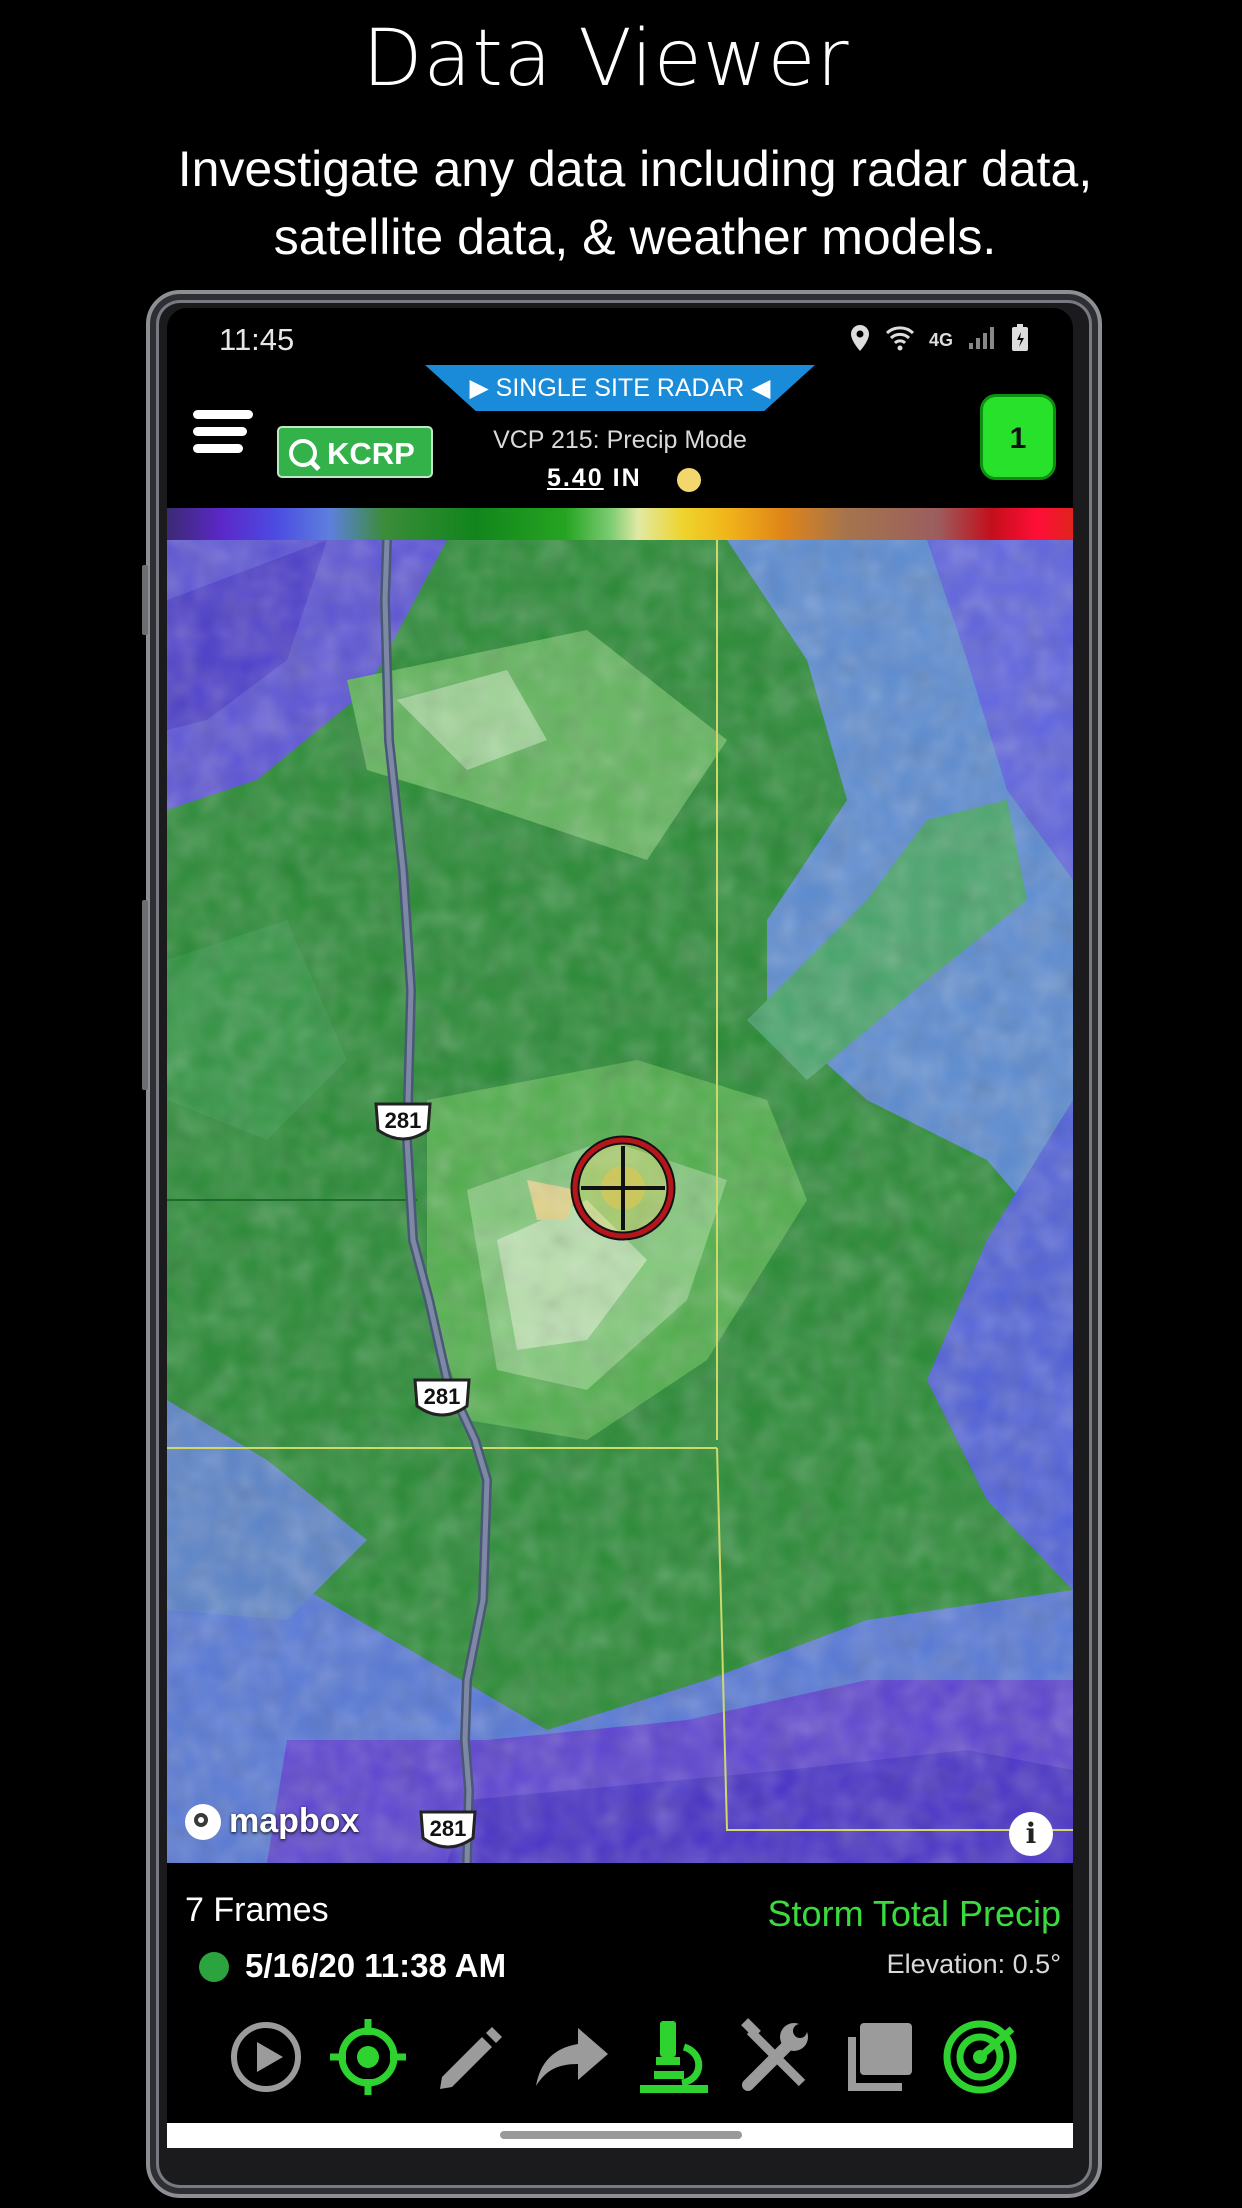 The width and height of the screenshot is (1242, 2208). What do you see at coordinates (620, 440) in the screenshot?
I see `vcp-mode-text: VCP 215: Precip Mode` at bounding box center [620, 440].